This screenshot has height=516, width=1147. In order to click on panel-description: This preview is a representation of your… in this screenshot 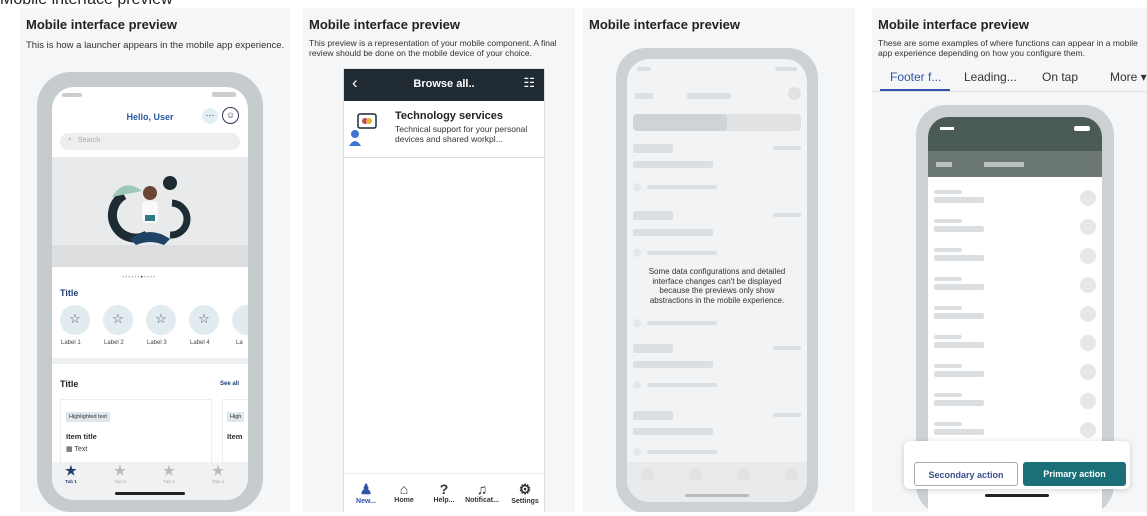, I will do `click(433, 48)`.